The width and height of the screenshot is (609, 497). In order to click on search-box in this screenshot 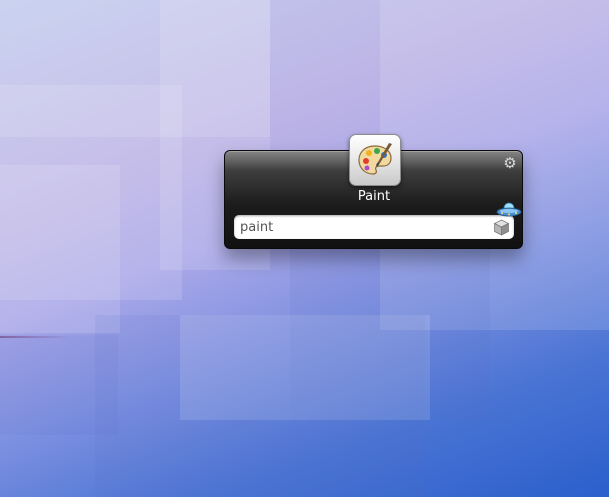, I will do `click(374, 227)`.